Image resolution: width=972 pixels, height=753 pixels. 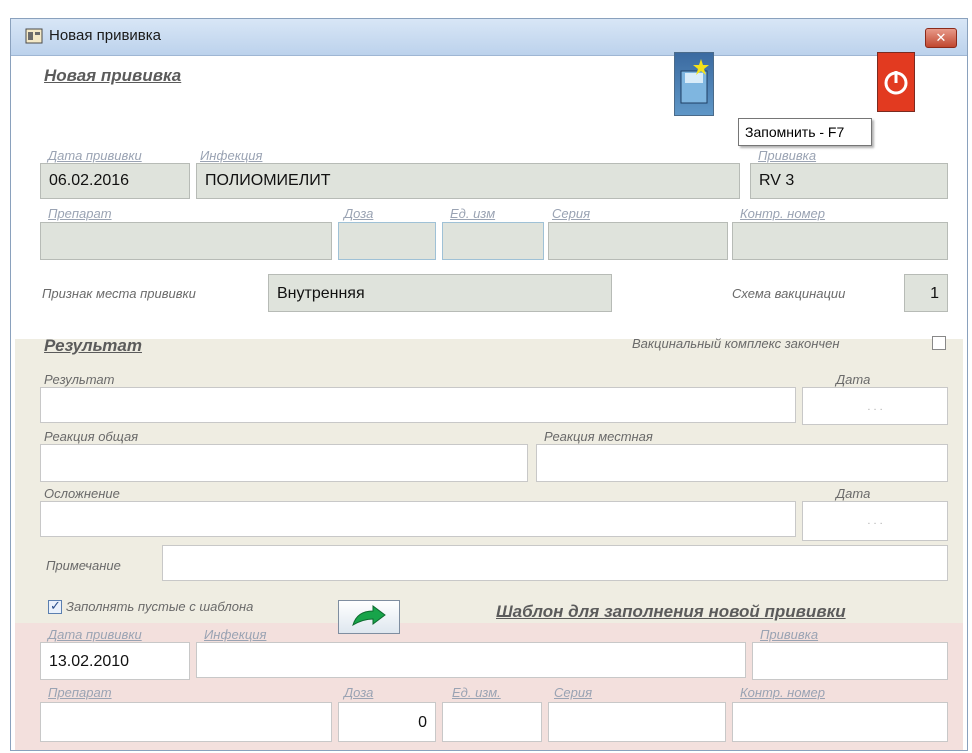 I want to click on page-title: Новая прививка, so click(x=113, y=75).